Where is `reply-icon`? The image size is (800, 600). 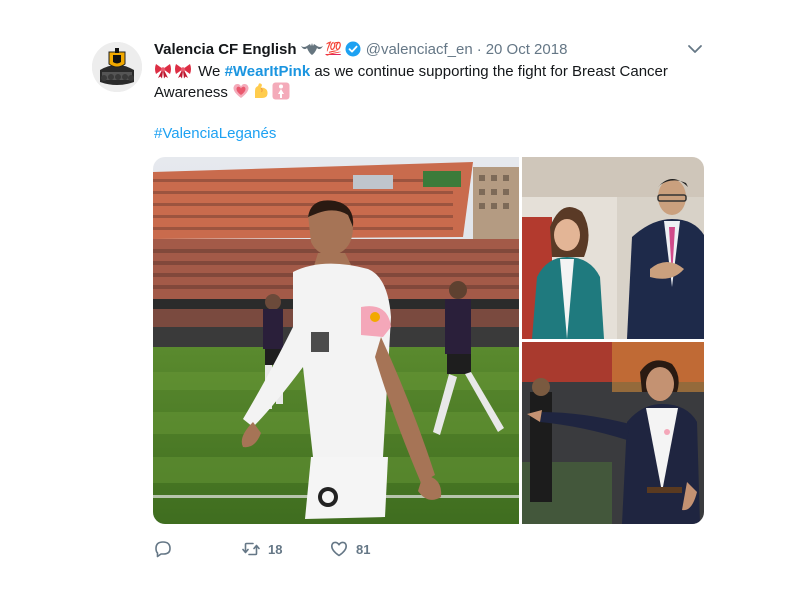
reply-icon is located at coordinates (163, 549).